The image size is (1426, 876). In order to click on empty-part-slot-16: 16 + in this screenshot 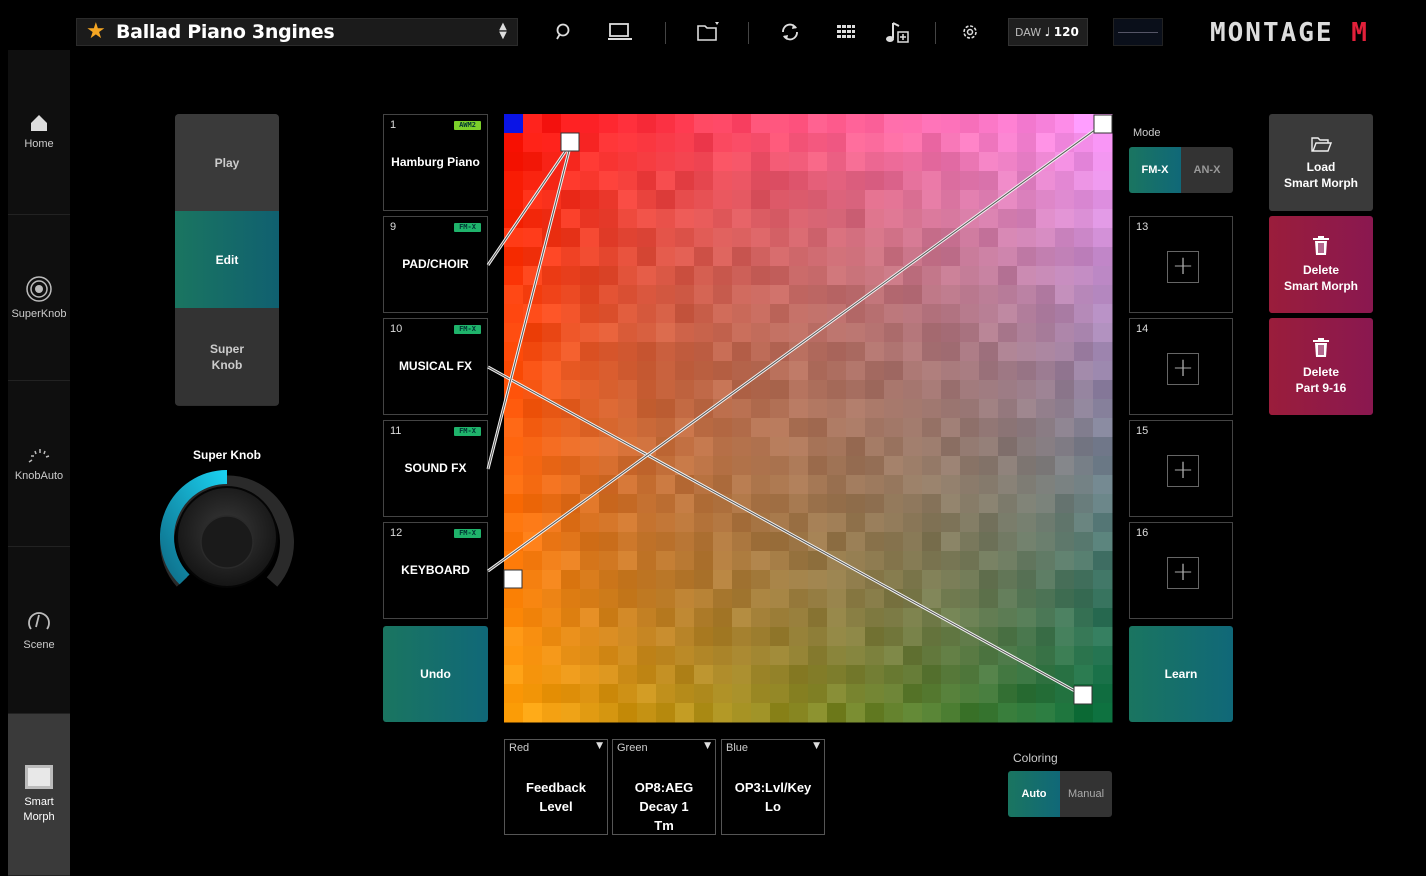, I will do `click(1181, 570)`.